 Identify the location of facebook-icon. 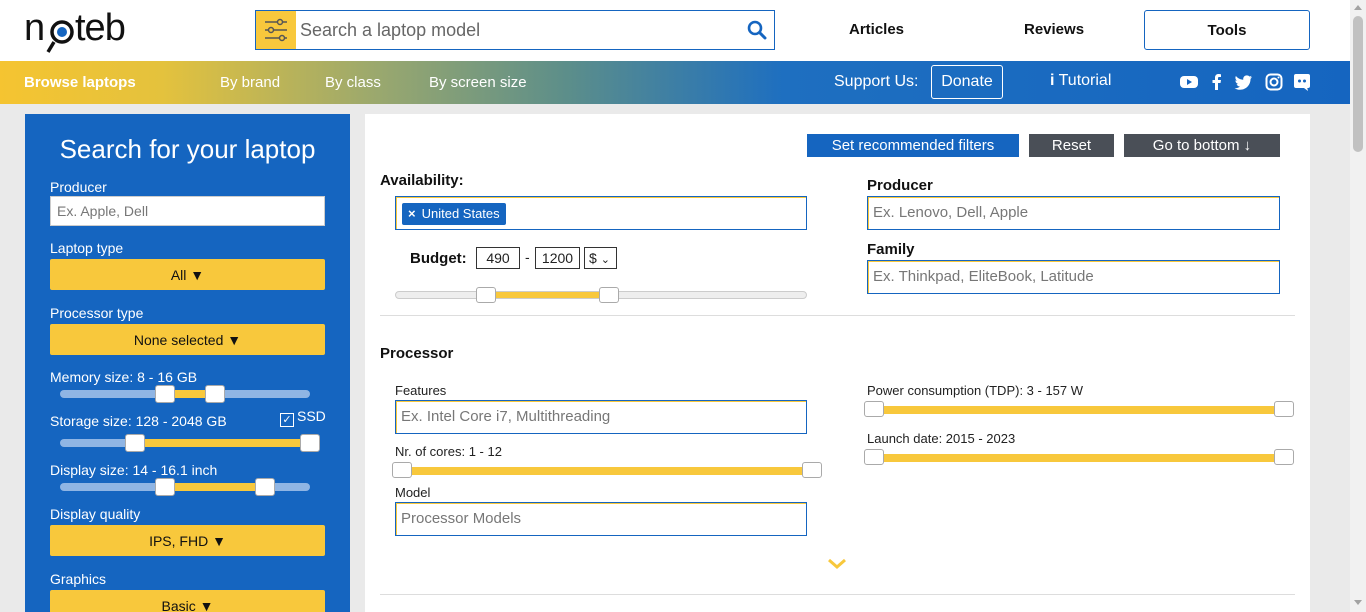
(1217, 82).